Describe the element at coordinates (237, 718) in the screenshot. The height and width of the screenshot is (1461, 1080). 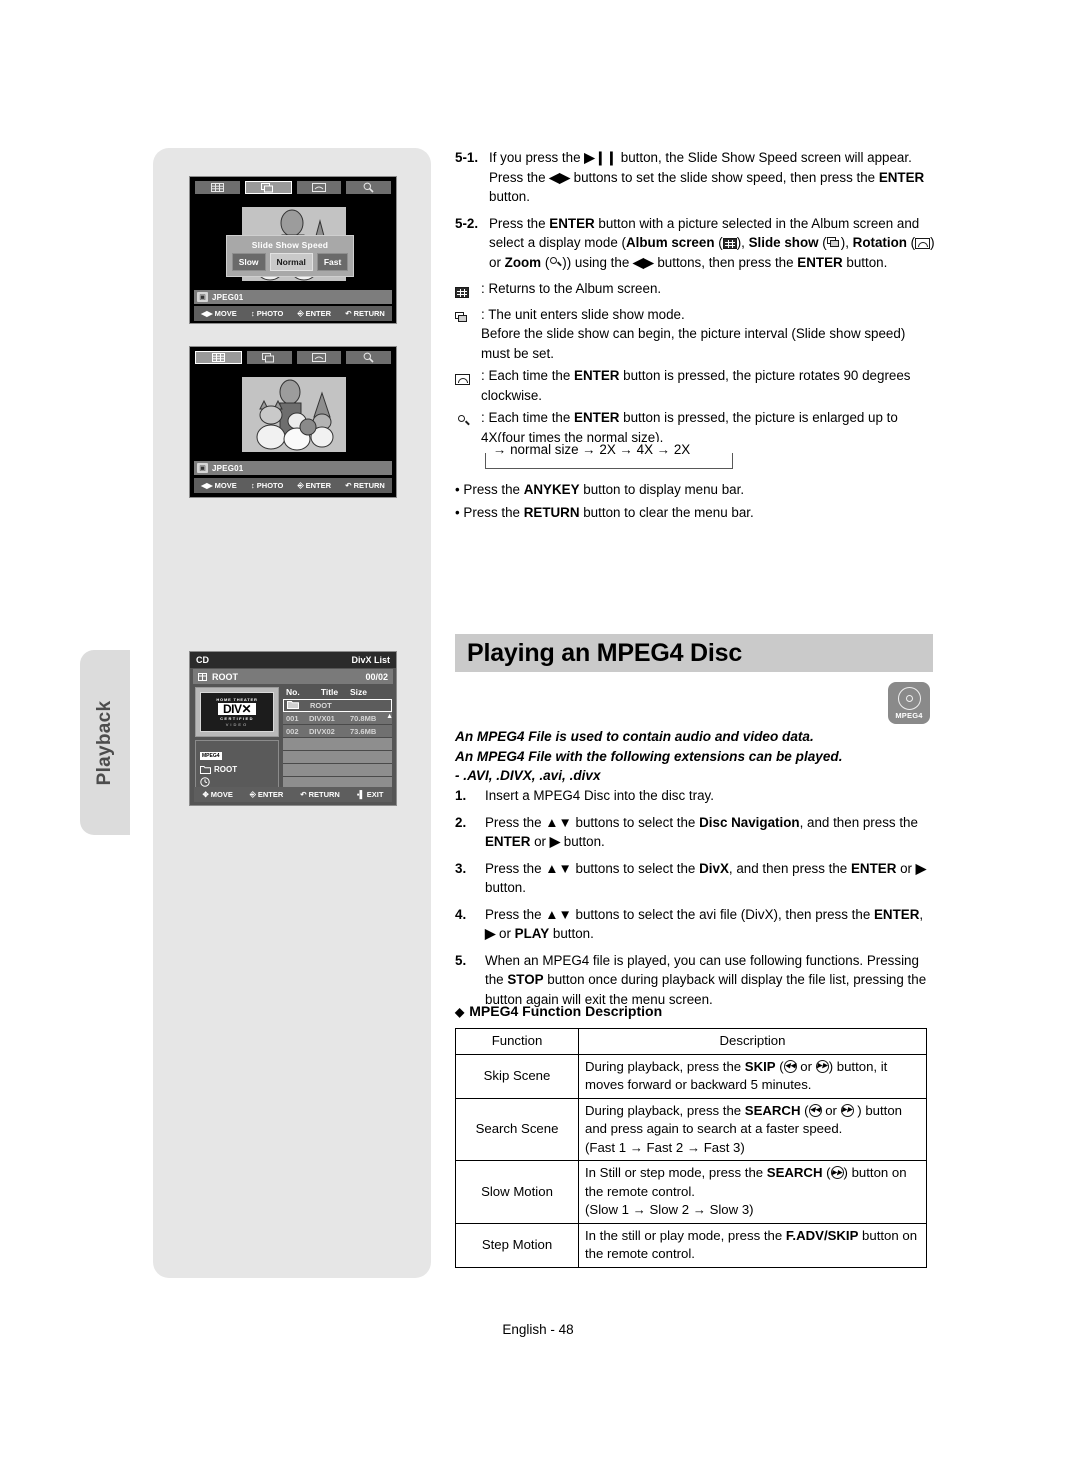
I see `logo-certified: CERTIFIED` at that location.